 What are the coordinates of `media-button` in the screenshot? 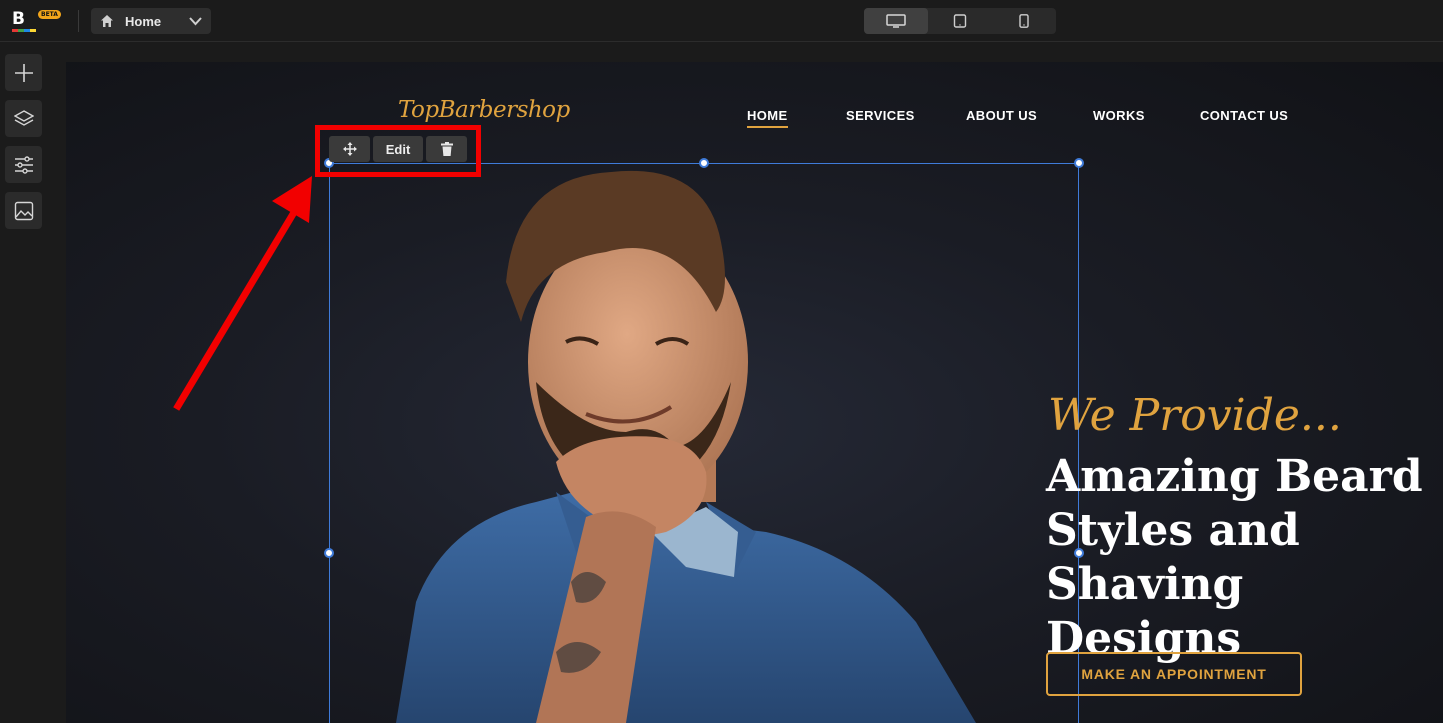 It's located at (23, 210).